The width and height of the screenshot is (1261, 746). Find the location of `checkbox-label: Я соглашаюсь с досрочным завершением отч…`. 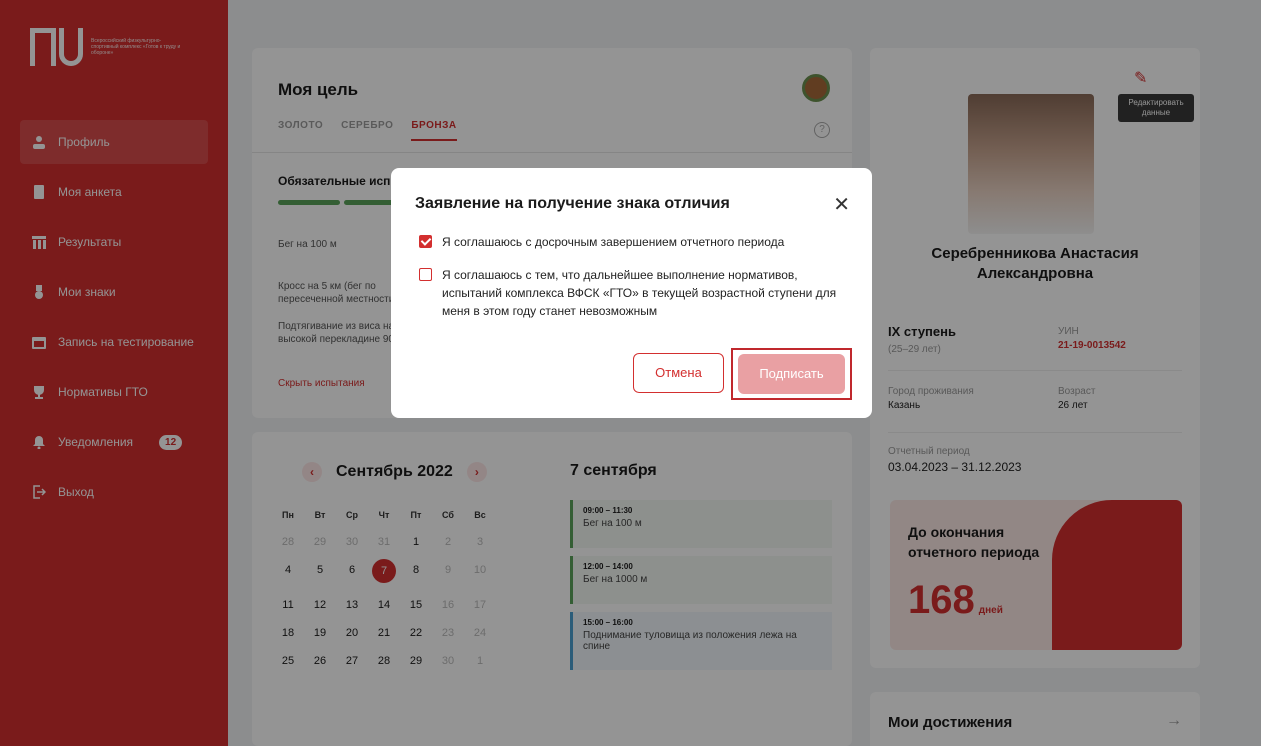

checkbox-label: Я соглашаюсь с досрочным завершением отч… is located at coordinates (613, 242).